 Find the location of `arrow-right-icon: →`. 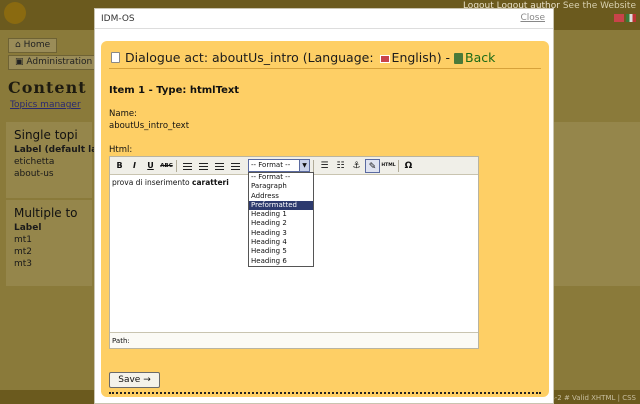

arrow-right-icon: → is located at coordinates (147, 380).